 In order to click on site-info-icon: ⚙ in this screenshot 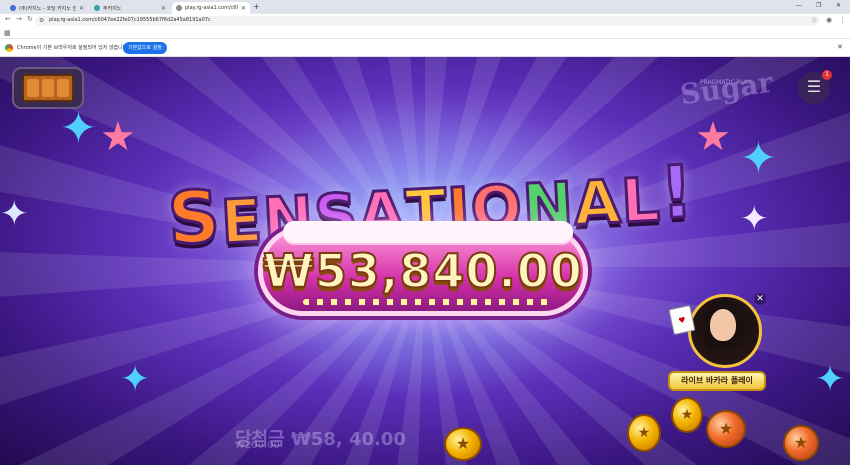, I will do `click(41, 20)`.